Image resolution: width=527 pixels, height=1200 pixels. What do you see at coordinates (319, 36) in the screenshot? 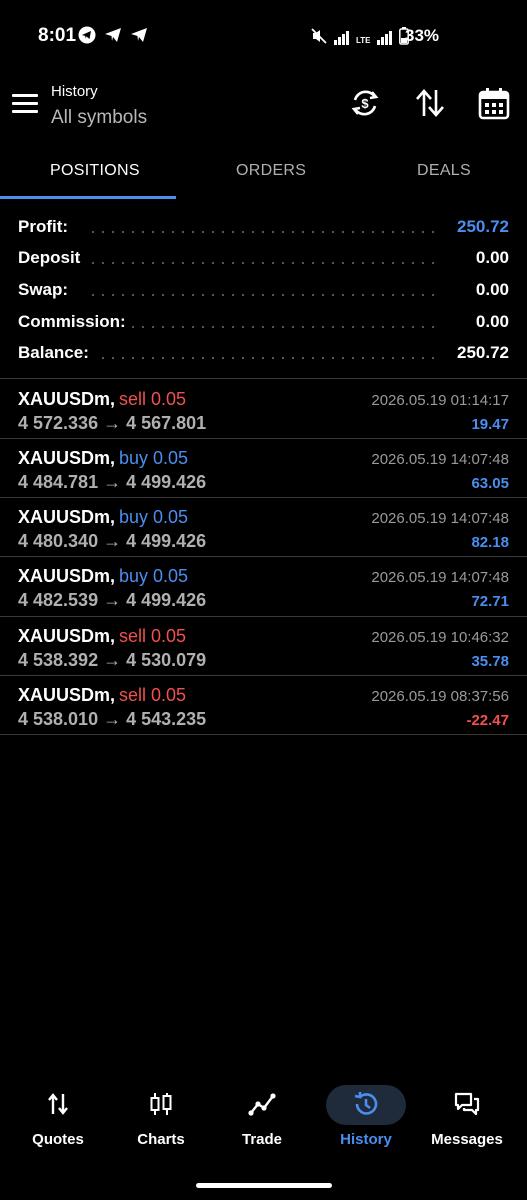
I see `mute-icon` at bounding box center [319, 36].